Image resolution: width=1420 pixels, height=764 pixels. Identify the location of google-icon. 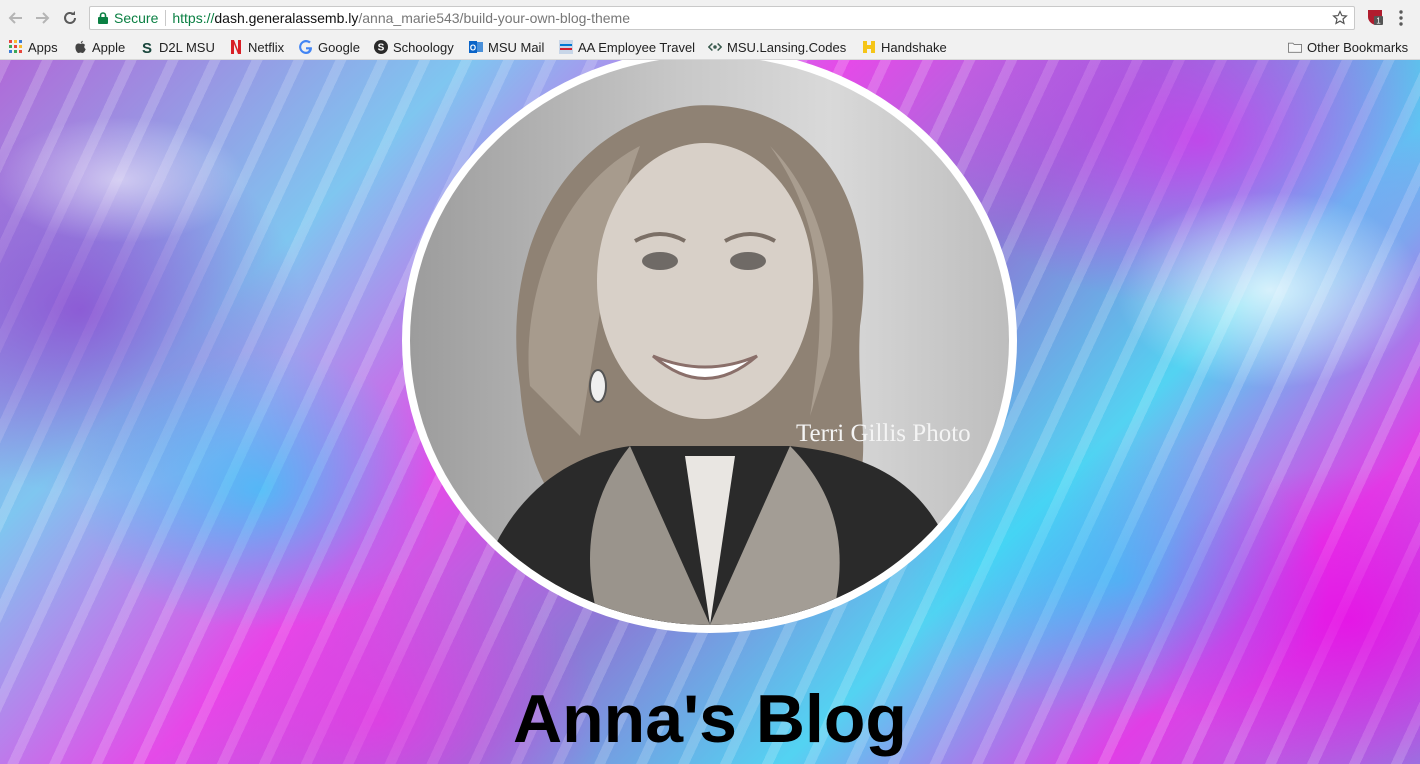
(306, 47).